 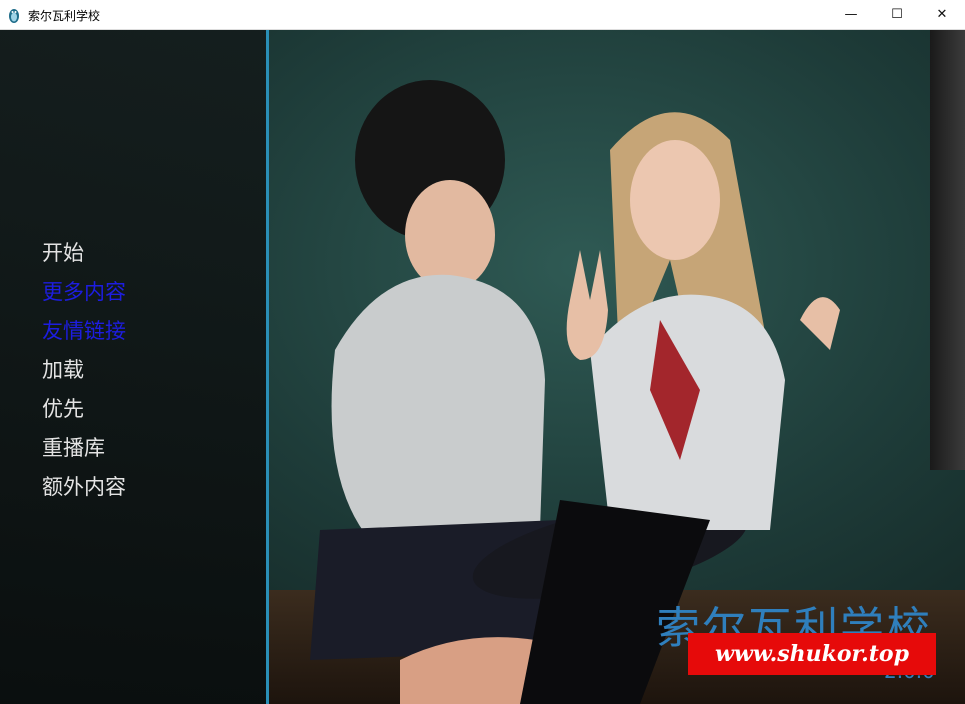 What do you see at coordinates (84, 487) in the screenshot?
I see `menu-extras-button: 额外内容` at bounding box center [84, 487].